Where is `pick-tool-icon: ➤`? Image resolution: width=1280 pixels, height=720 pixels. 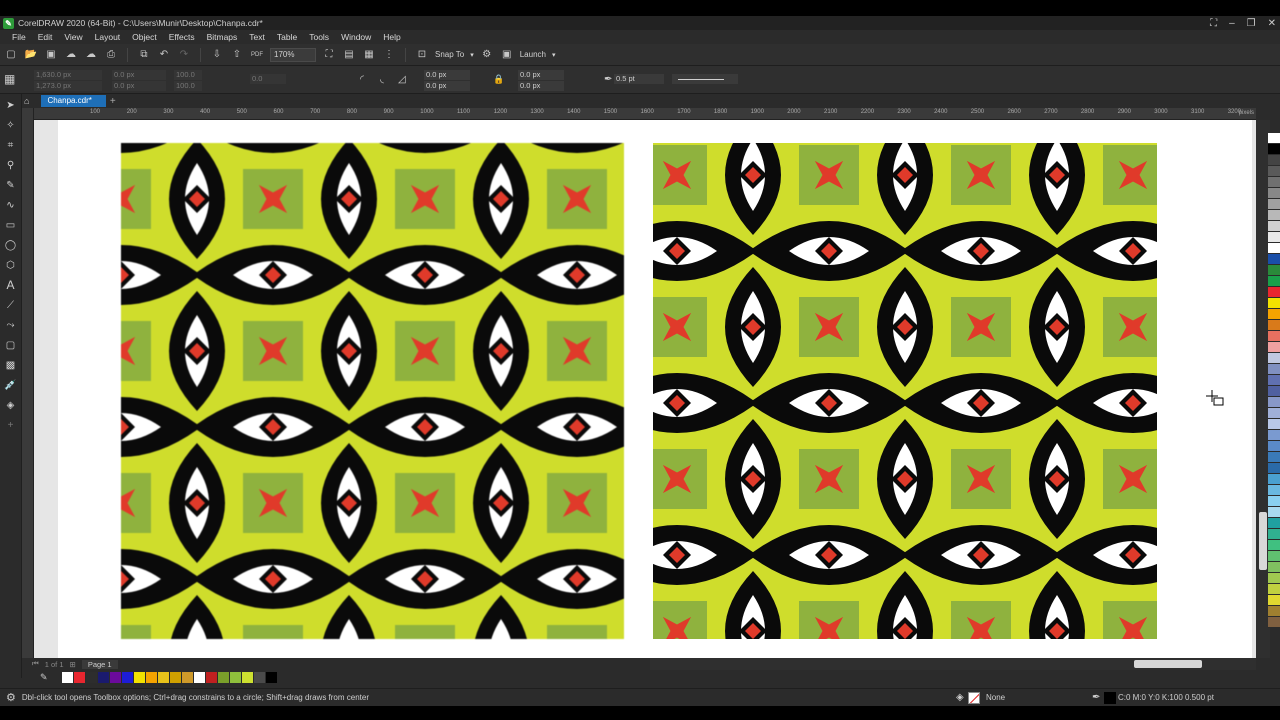
pick-tool-icon: ➤ is located at coordinates (11, 105).